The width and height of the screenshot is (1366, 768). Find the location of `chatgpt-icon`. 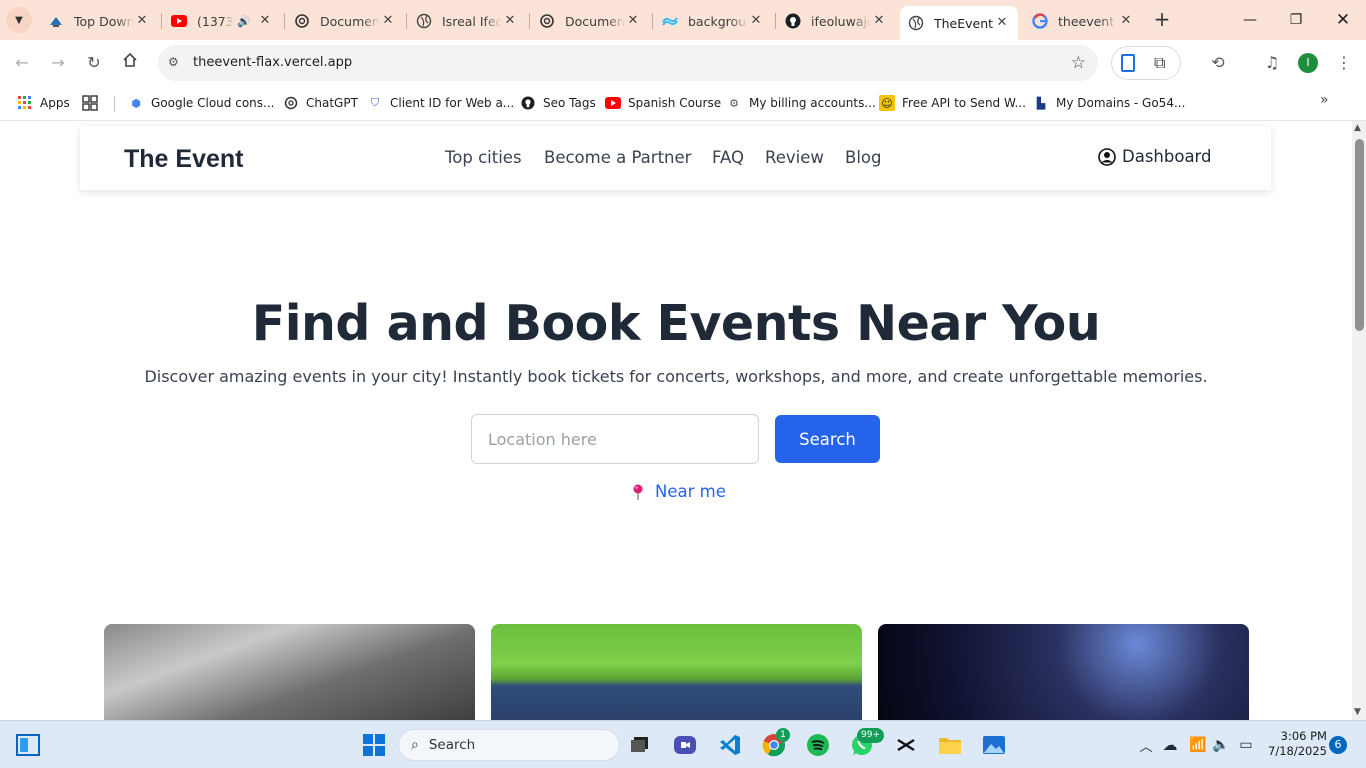

chatgpt-icon is located at coordinates (302, 21).